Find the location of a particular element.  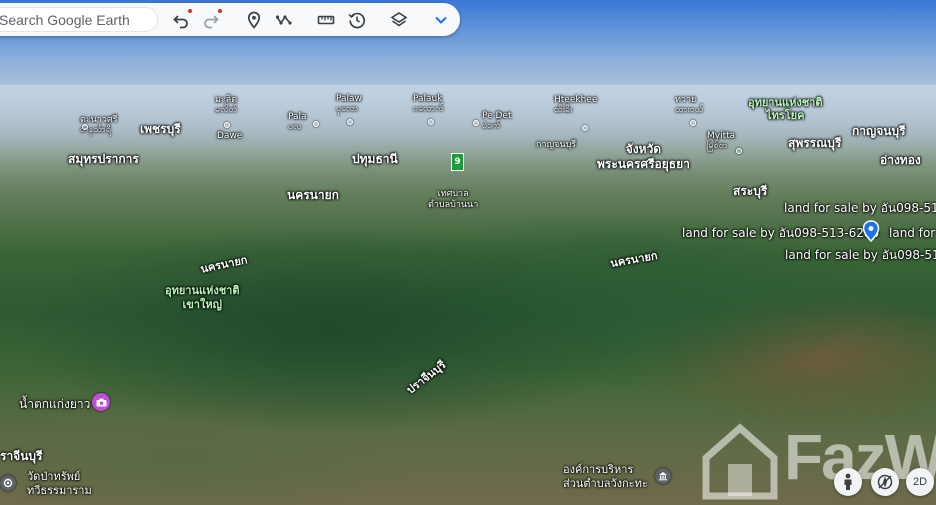

placemark-pin-icon is located at coordinates (871, 231).